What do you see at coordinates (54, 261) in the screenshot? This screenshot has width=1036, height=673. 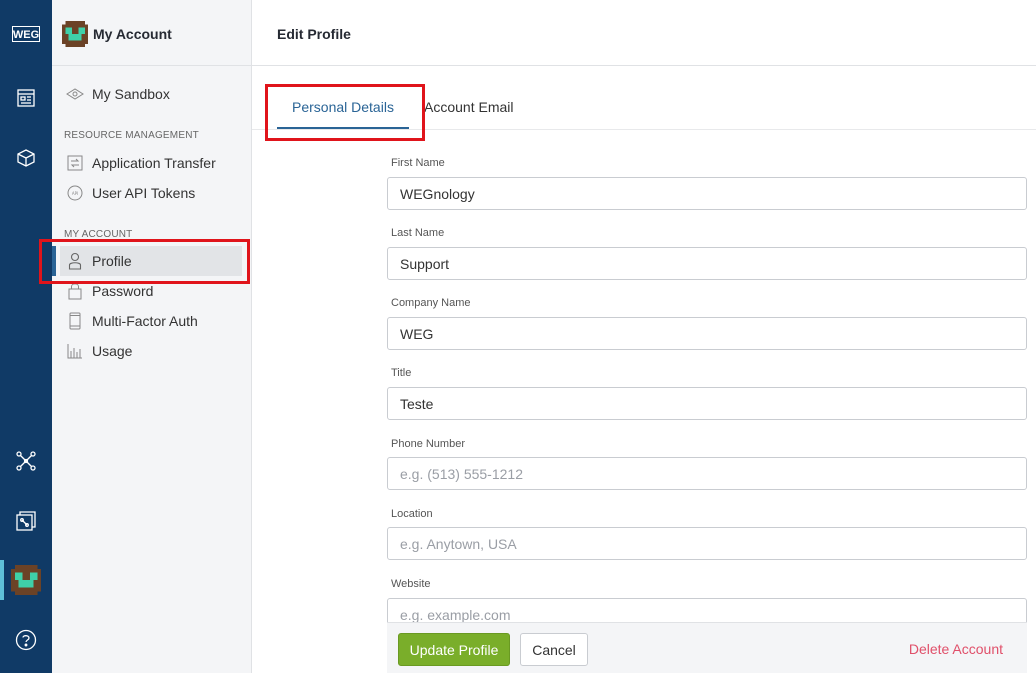 I see `active-indicator` at bounding box center [54, 261].